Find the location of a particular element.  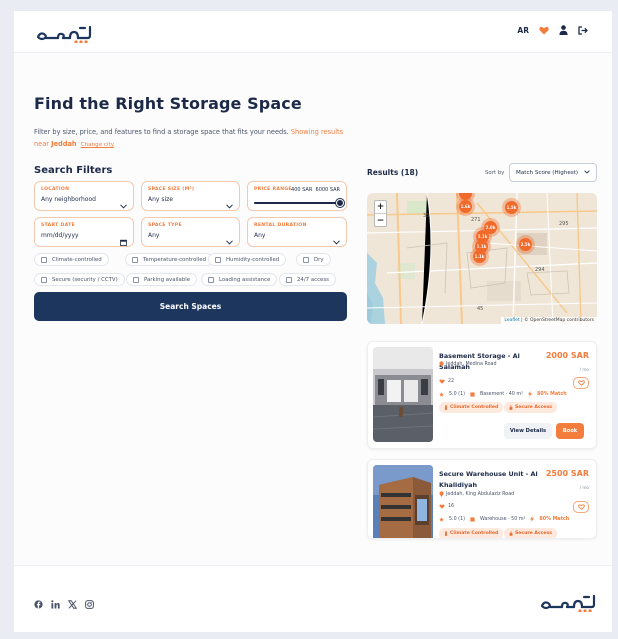

search-spaces-button: Search Spaces is located at coordinates (190, 306).